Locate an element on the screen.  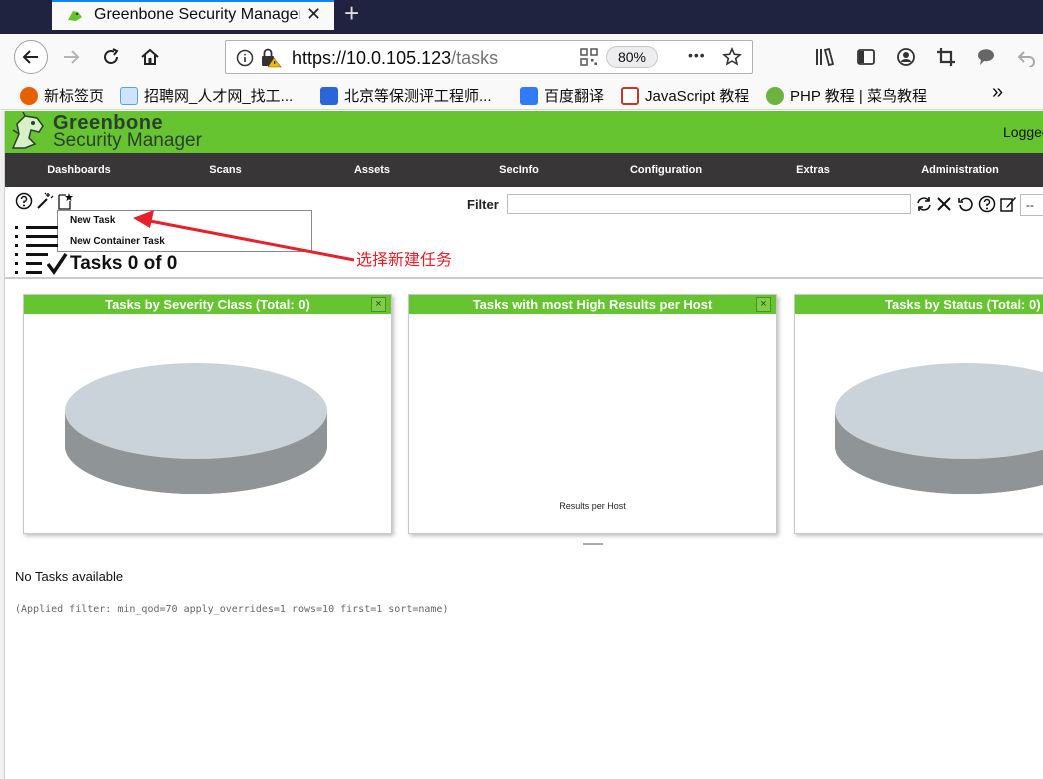
menu-extras: Extras is located at coordinates (813, 170).